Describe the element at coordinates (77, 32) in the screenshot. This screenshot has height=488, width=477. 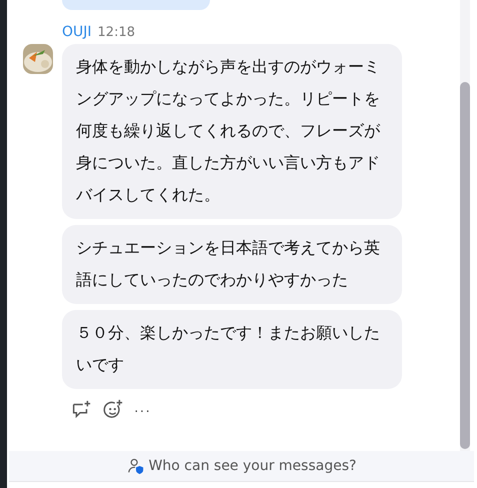
I see `sender-name: OUJI` at that location.